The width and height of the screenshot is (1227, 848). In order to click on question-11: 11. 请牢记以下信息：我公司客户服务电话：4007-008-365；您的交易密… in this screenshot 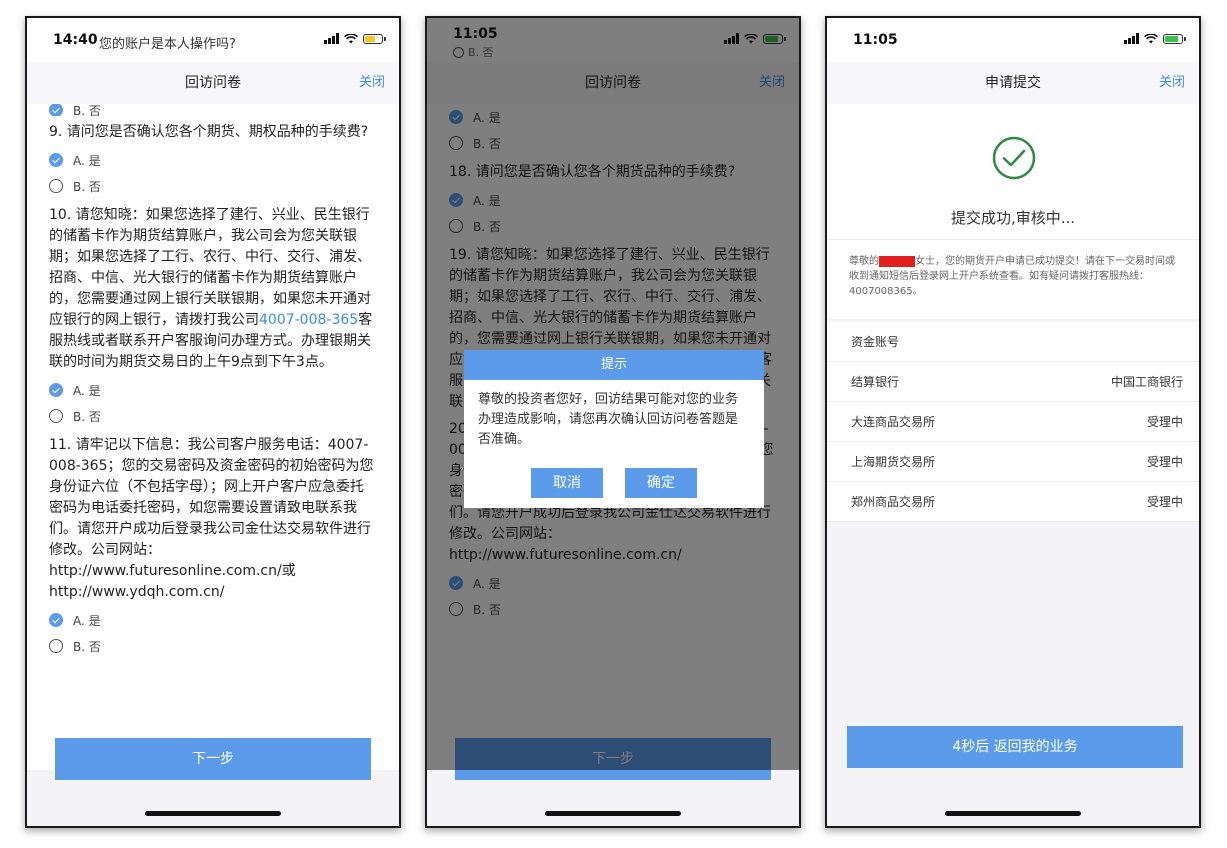, I will do `click(211, 518)`.